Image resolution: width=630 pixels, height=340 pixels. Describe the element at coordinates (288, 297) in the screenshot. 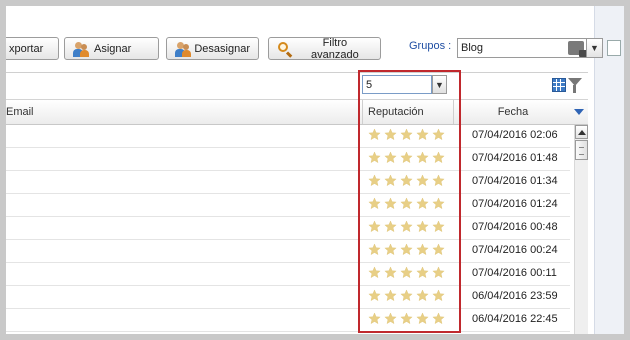

I see `table-row: 06/04/2016 23:59` at that location.